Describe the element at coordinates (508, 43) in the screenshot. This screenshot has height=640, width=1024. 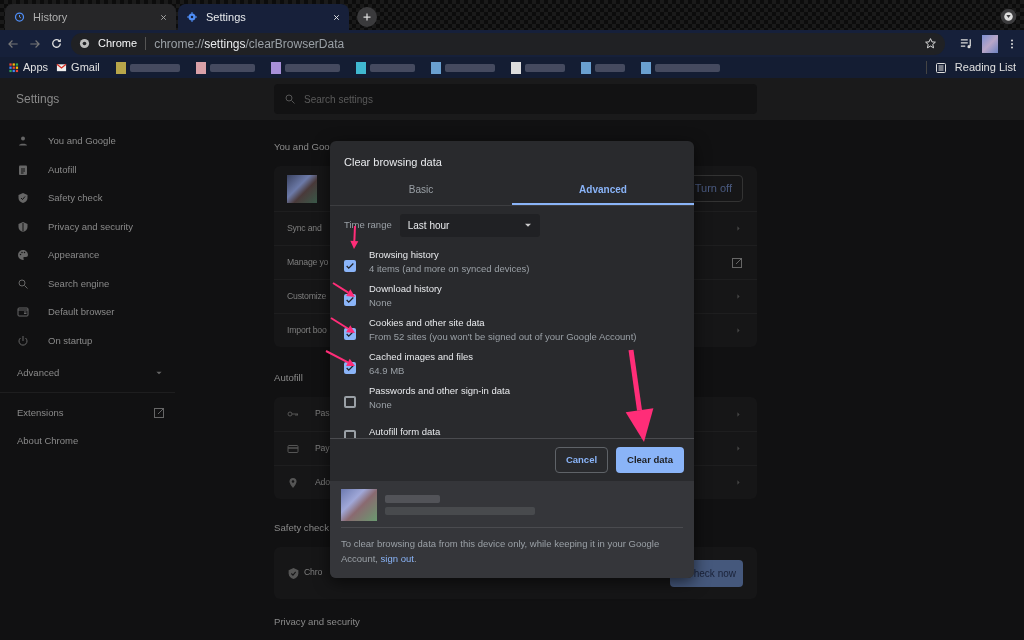
I see `address-bar: Chrome chrome://settings/clearBrowserData` at that location.